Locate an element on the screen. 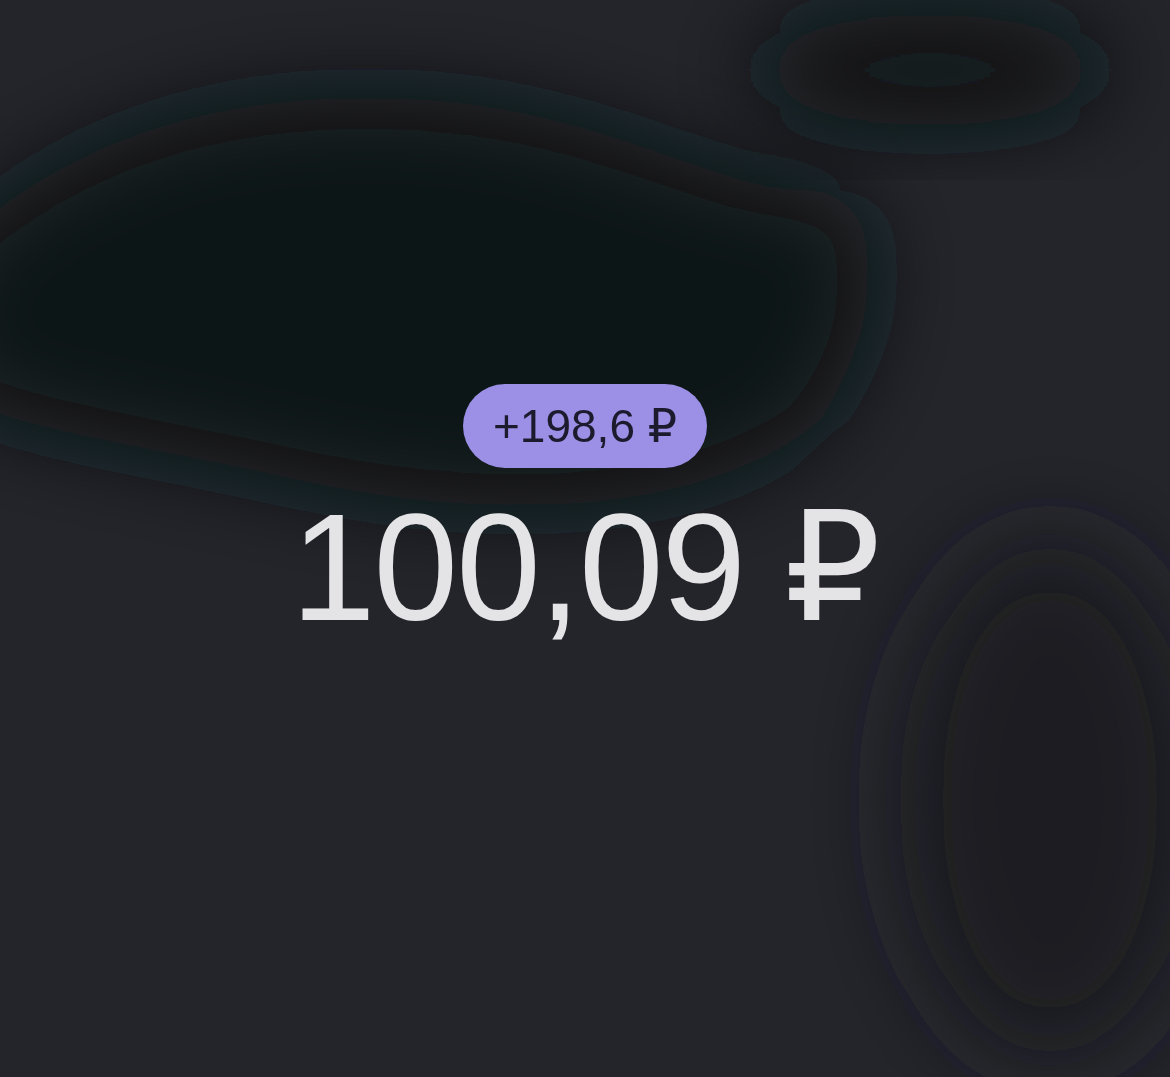 The height and width of the screenshot is (1077, 1170). change-badge: +198,6 ₽ is located at coordinates (585, 426).